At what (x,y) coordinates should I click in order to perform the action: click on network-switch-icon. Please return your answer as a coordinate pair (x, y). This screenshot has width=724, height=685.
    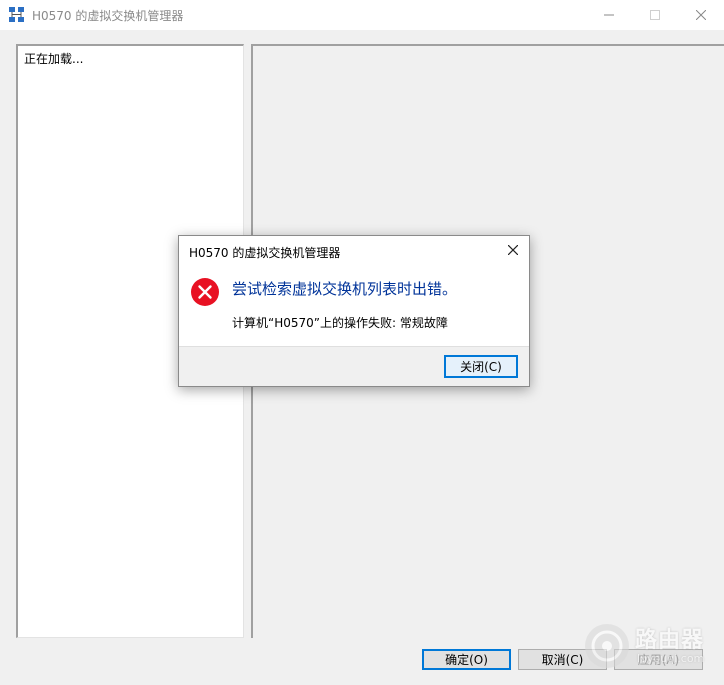
    Looking at the image, I should click on (17, 15).